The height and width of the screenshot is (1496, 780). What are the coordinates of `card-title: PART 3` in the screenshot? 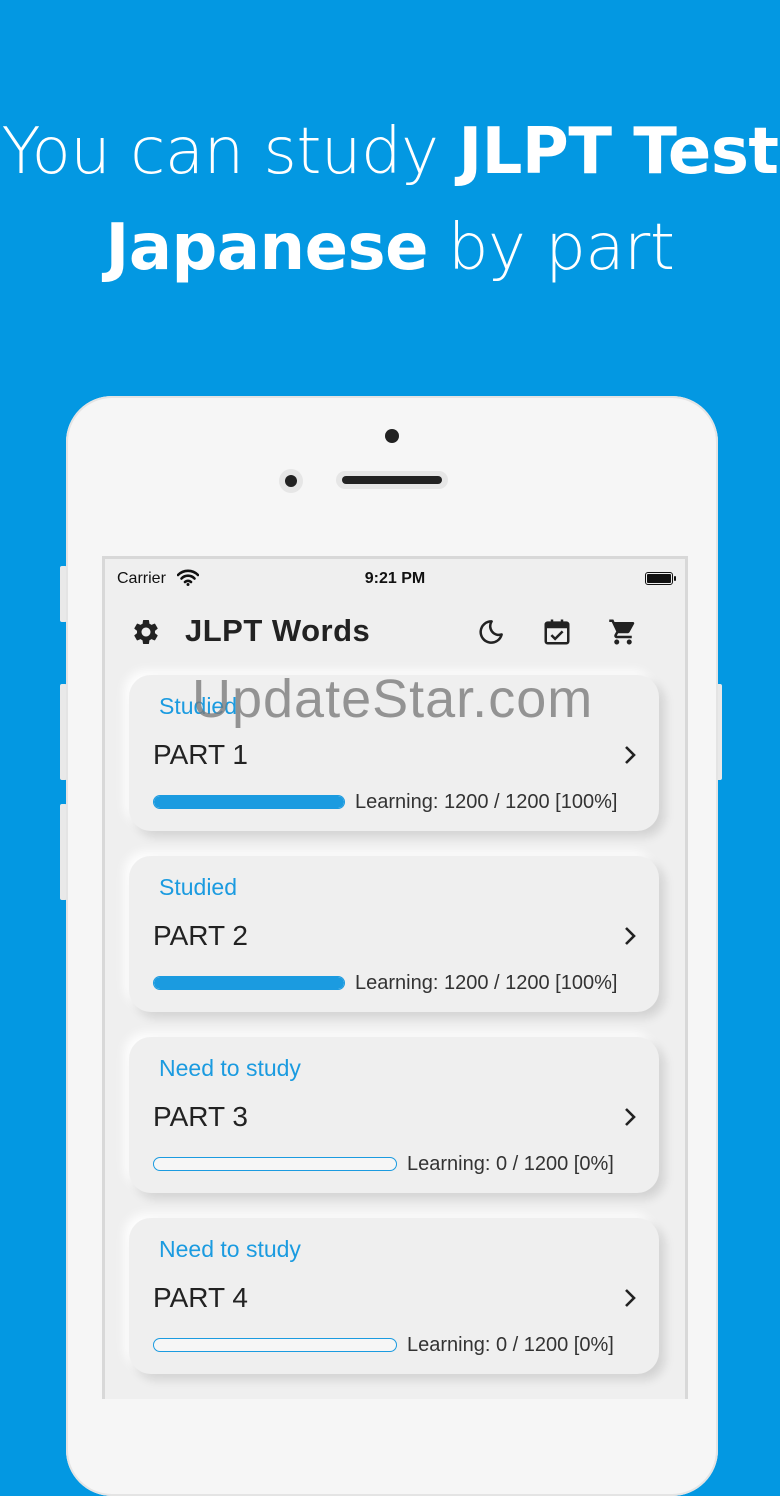 It's located at (200, 1116).